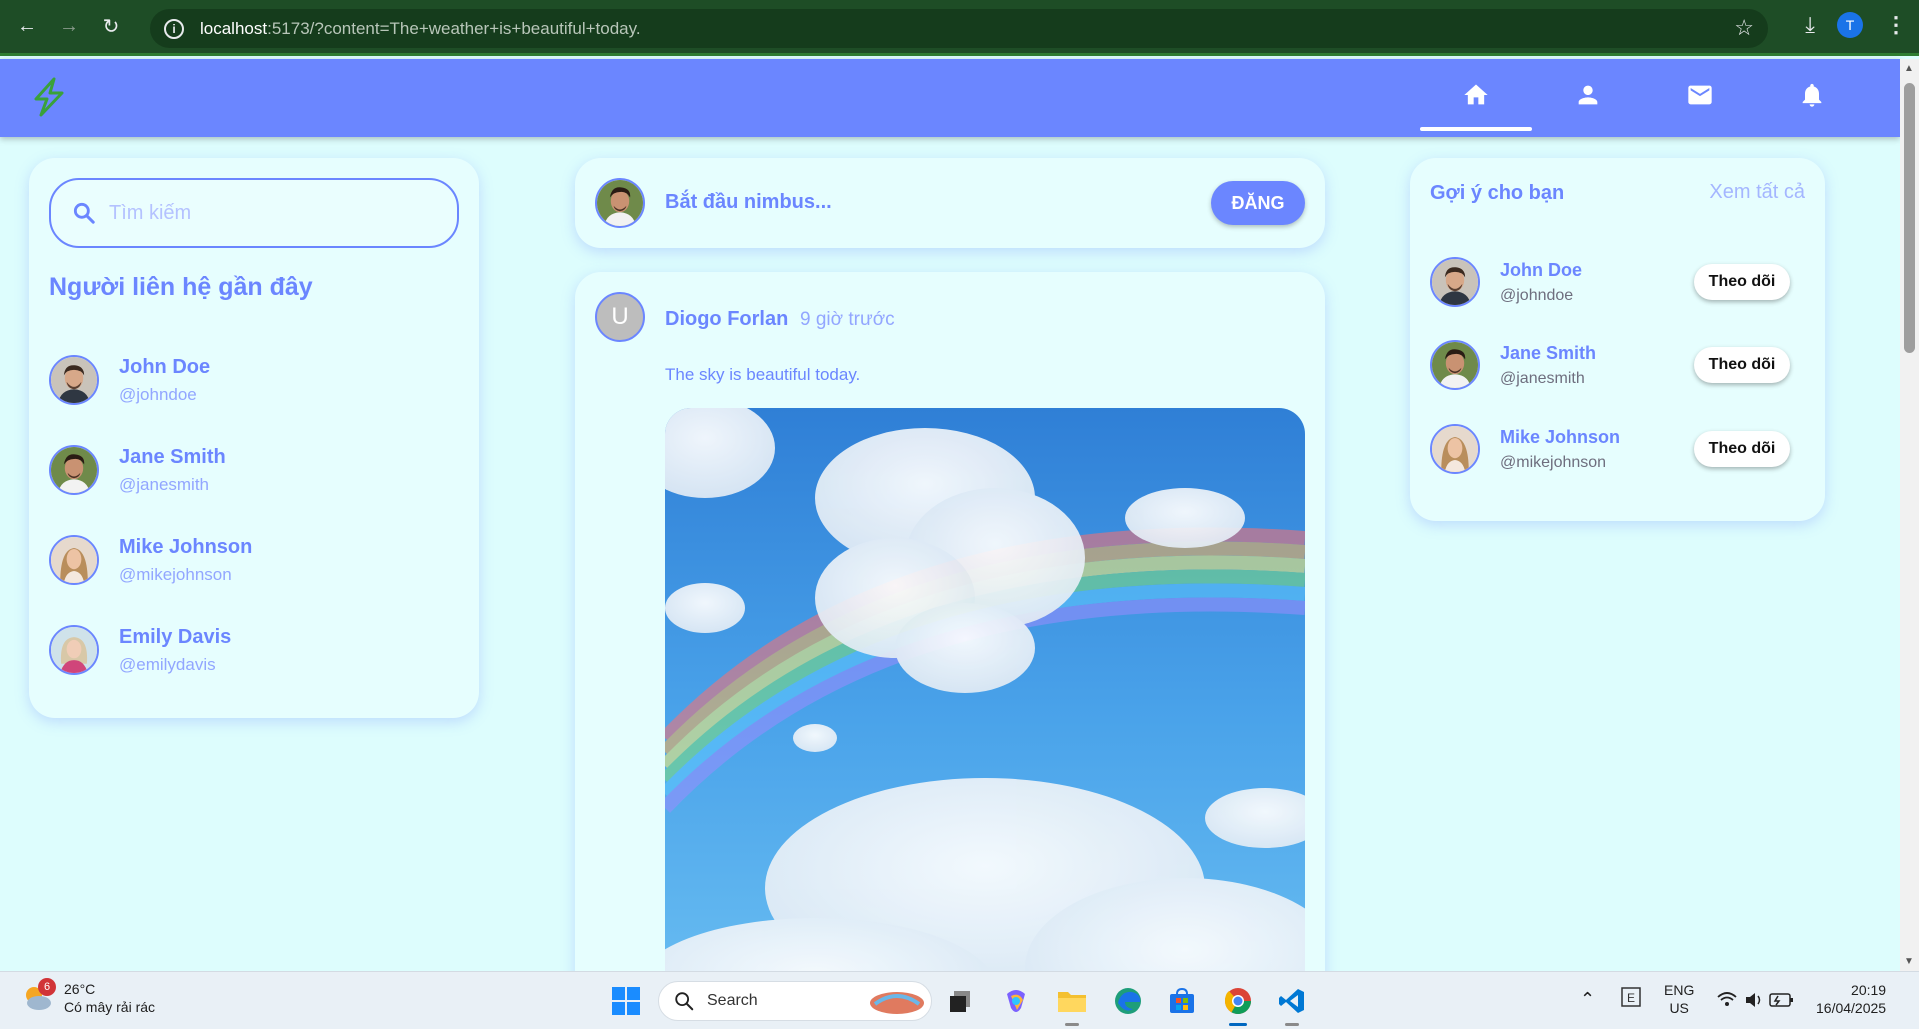 The width and height of the screenshot is (1919, 1029). I want to click on post-button: ĐĂNG, so click(1258, 203).